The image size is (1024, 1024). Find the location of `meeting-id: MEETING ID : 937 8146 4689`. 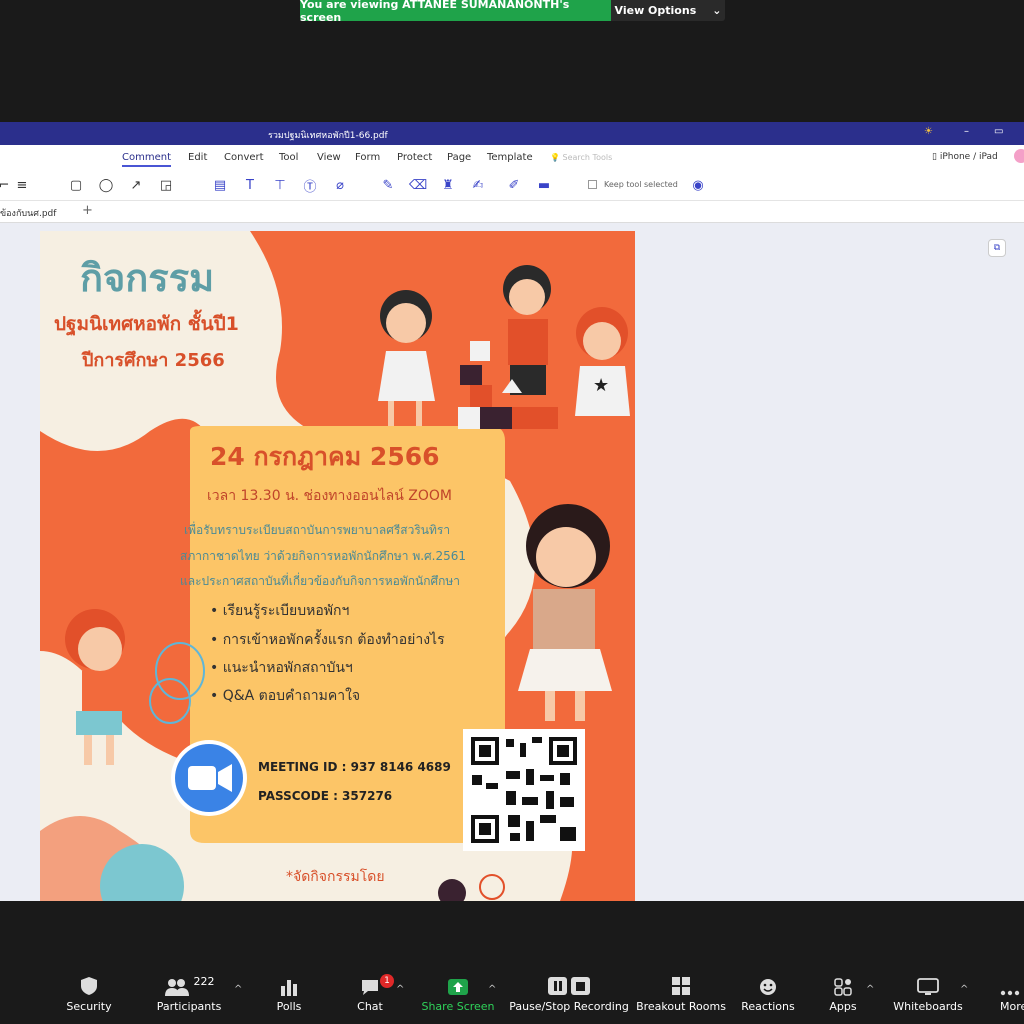

meeting-id: MEETING ID : 937 8146 4689 is located at coordinates (354, 767).